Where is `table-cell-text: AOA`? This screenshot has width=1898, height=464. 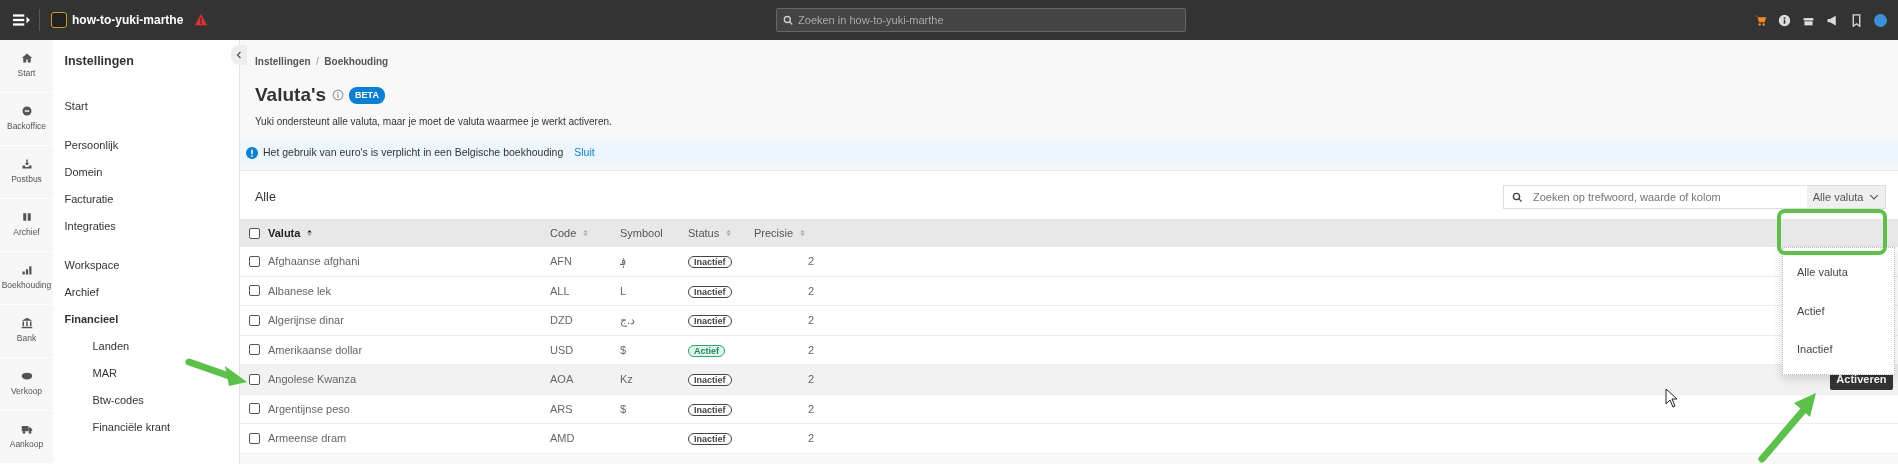 table-cell-text: AOA is located at coordinates (562, 379).